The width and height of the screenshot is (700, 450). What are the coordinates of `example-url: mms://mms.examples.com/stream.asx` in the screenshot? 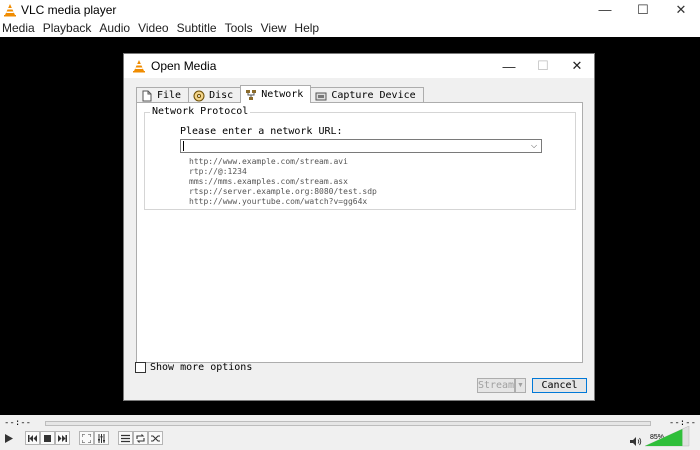 It's located at (268, 181).